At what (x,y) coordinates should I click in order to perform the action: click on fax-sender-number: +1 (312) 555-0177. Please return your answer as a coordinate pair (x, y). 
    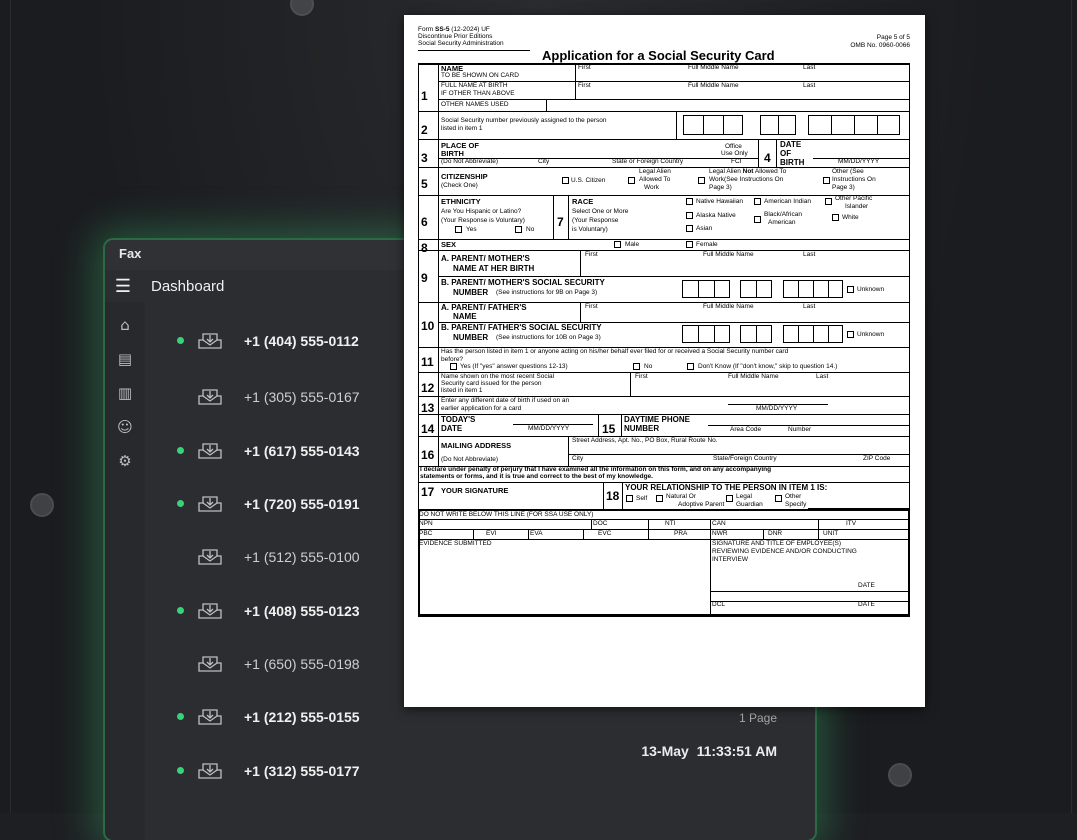
    Looking at the image, I should click on (302, 771).